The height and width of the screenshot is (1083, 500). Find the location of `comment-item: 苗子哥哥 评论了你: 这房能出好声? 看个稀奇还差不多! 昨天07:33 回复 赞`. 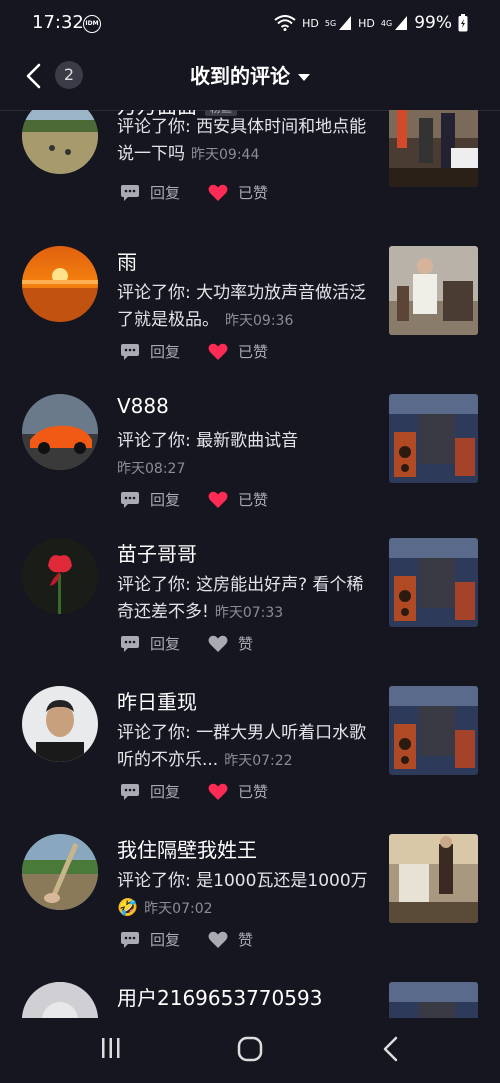

comment-item: 苗子哥哥 评论了你: 这房能出好声? 看个稀奇还差不多! 昨天07:33 回复 赞 is located at coordinates (250, 612).